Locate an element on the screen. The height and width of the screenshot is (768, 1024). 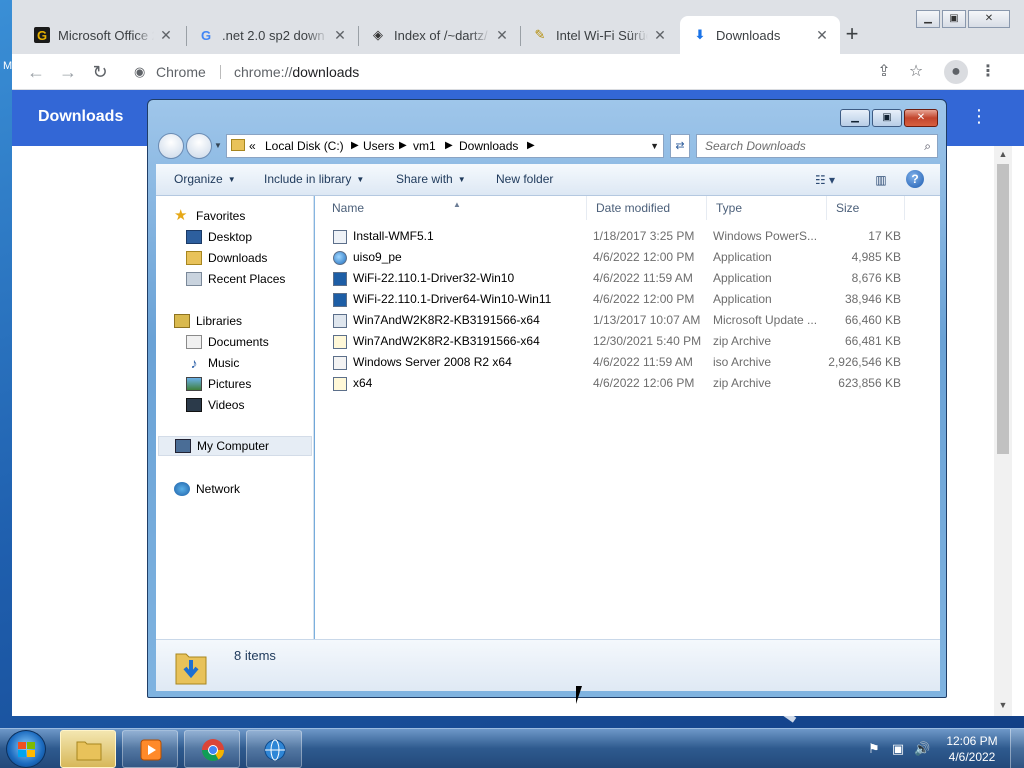
search-input: Search Downloads ⌕ is located at coordinates (817, 146).